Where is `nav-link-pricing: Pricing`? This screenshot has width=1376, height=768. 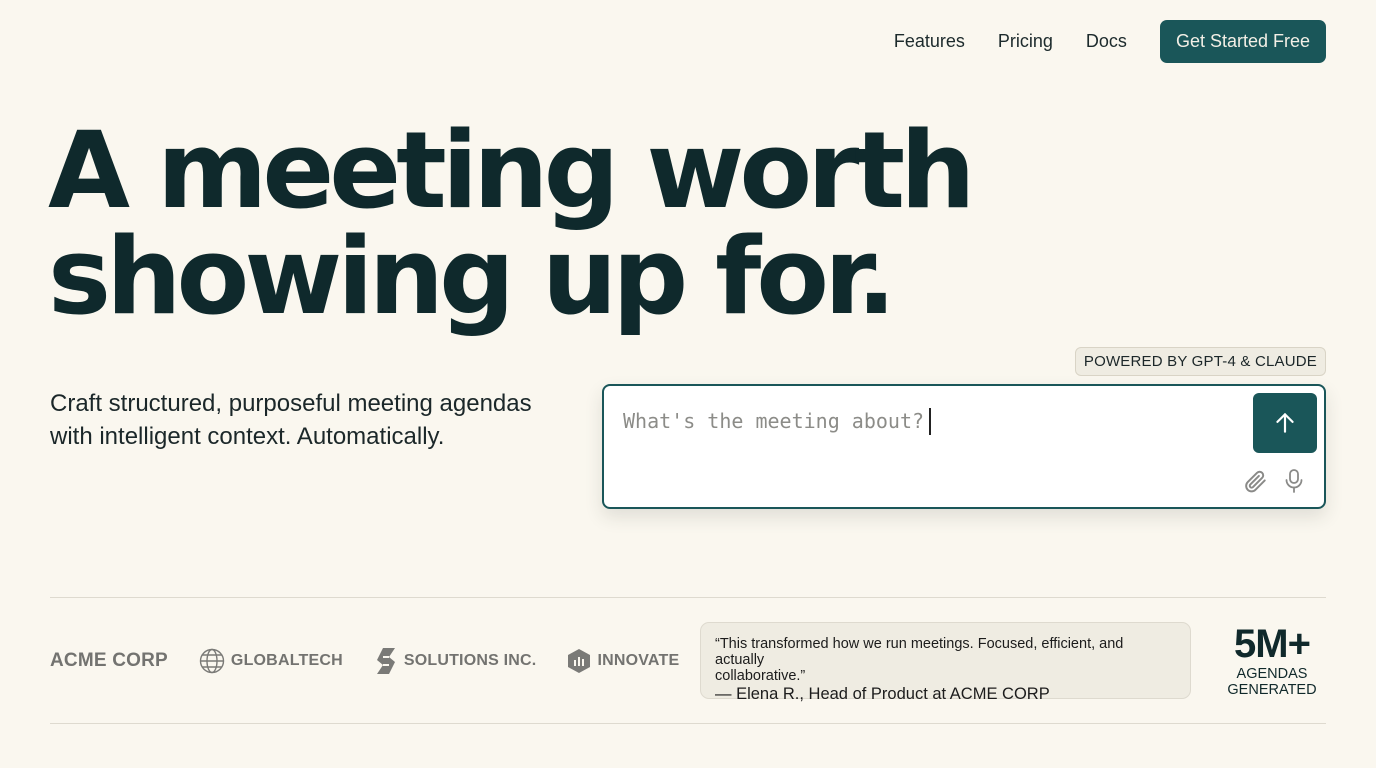
nav-link-pricing: Pricing is located at coordinates (1025, 41).